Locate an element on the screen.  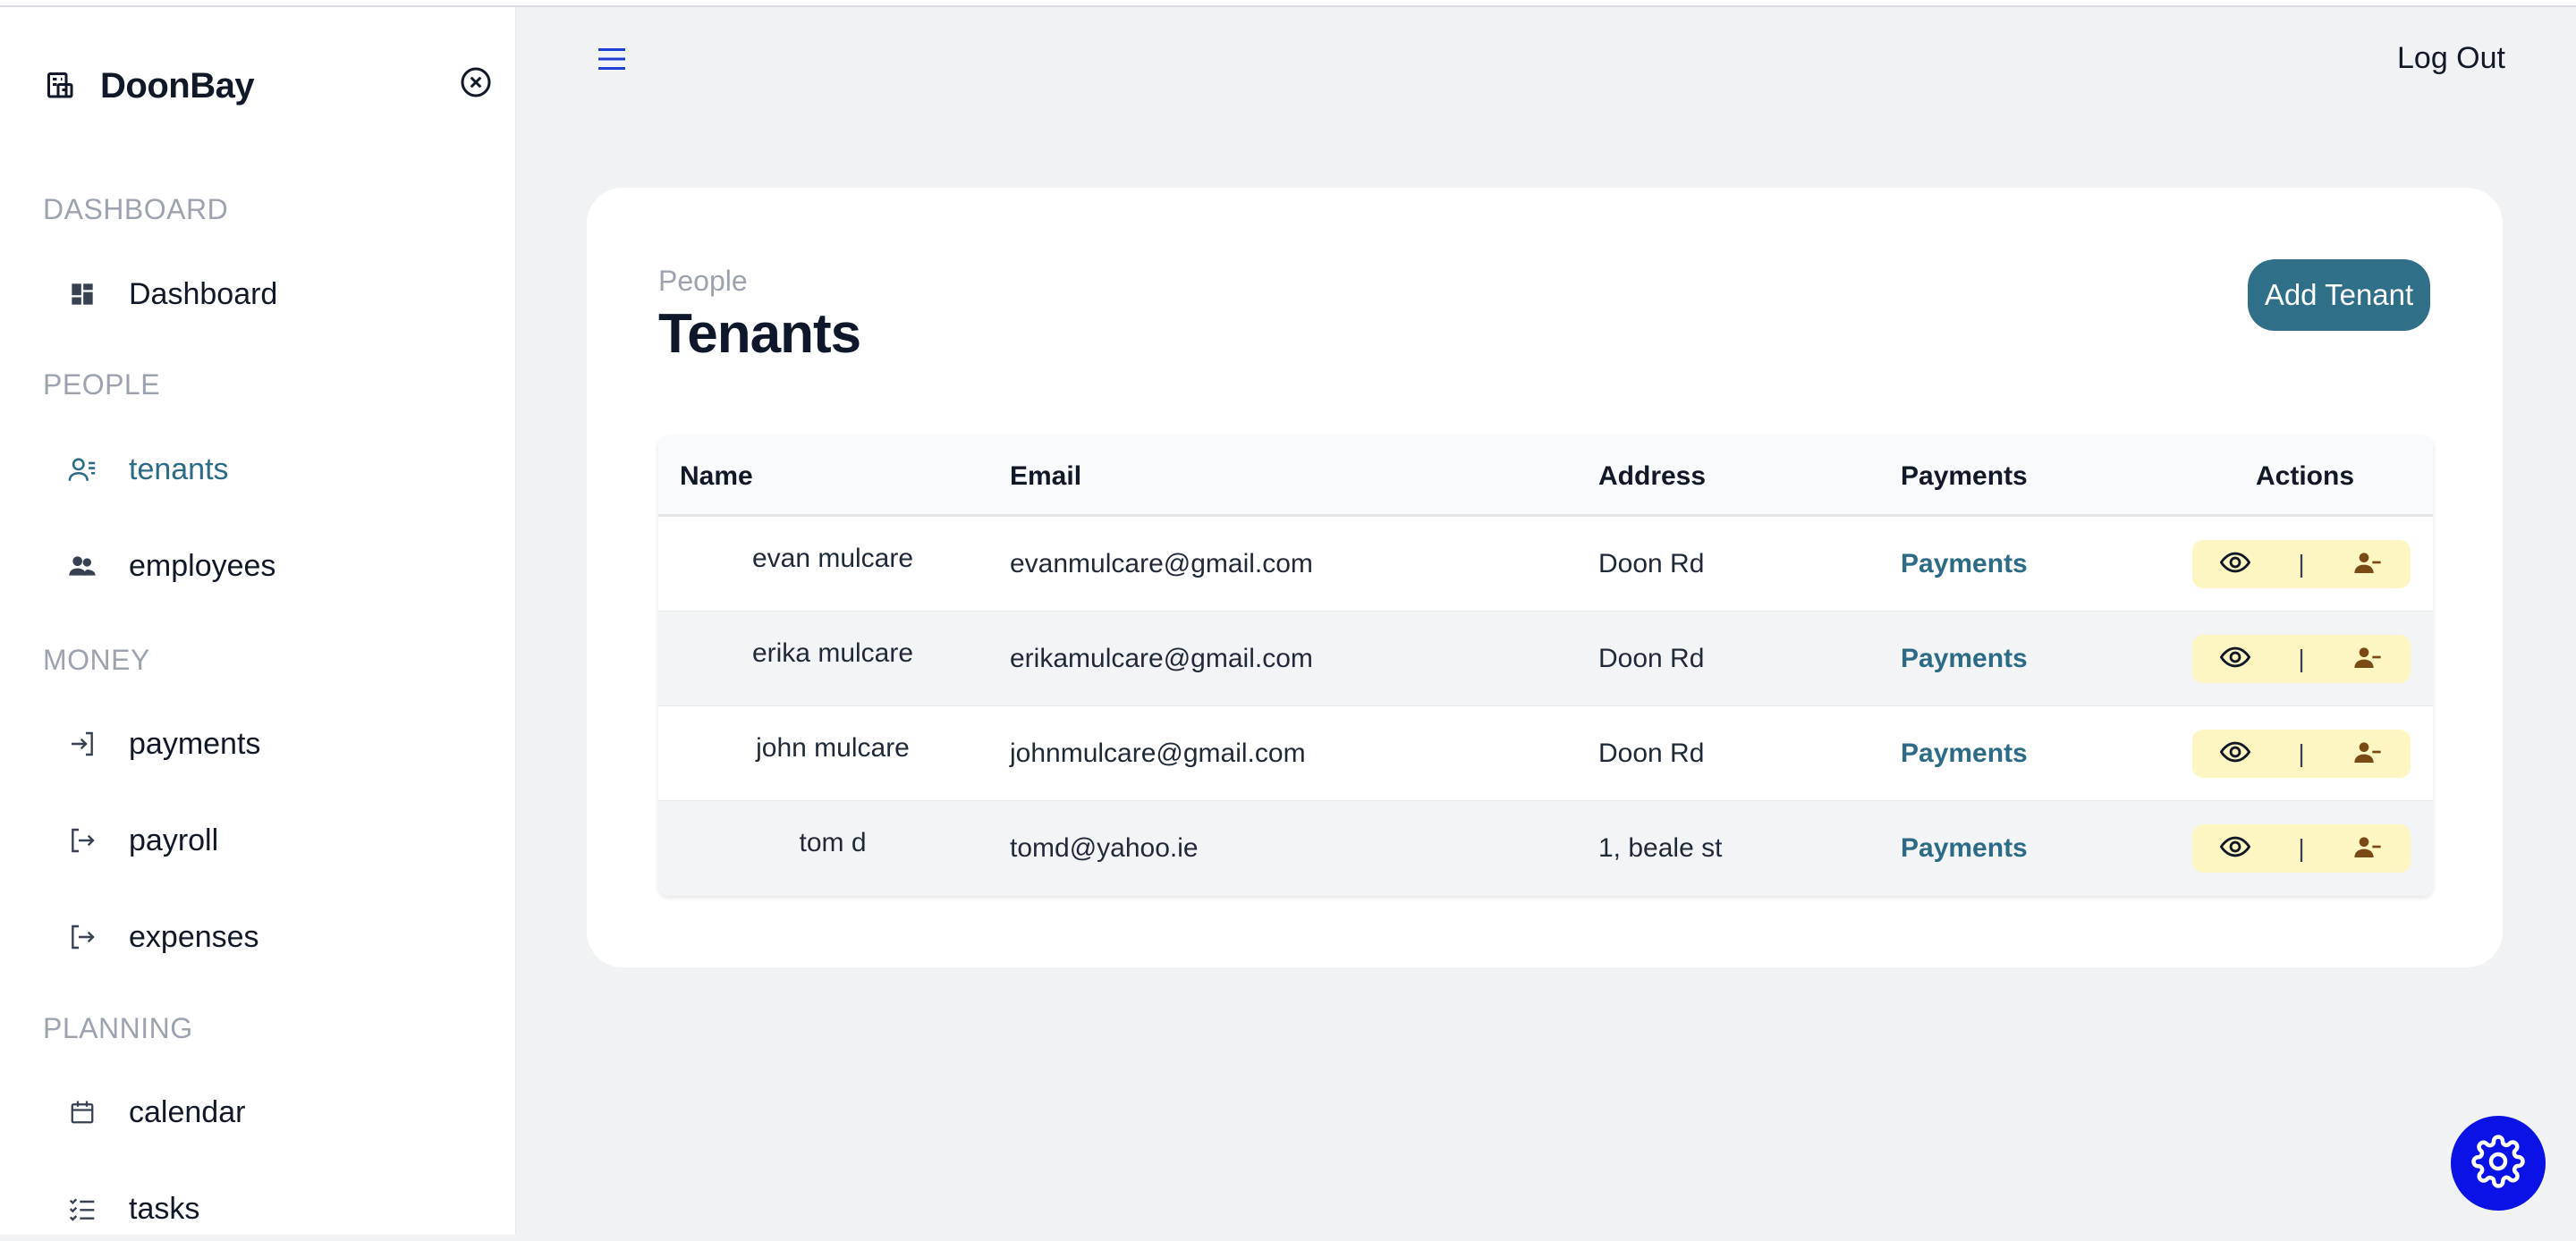
tasks-icon is located at coordinates (82, 1208).